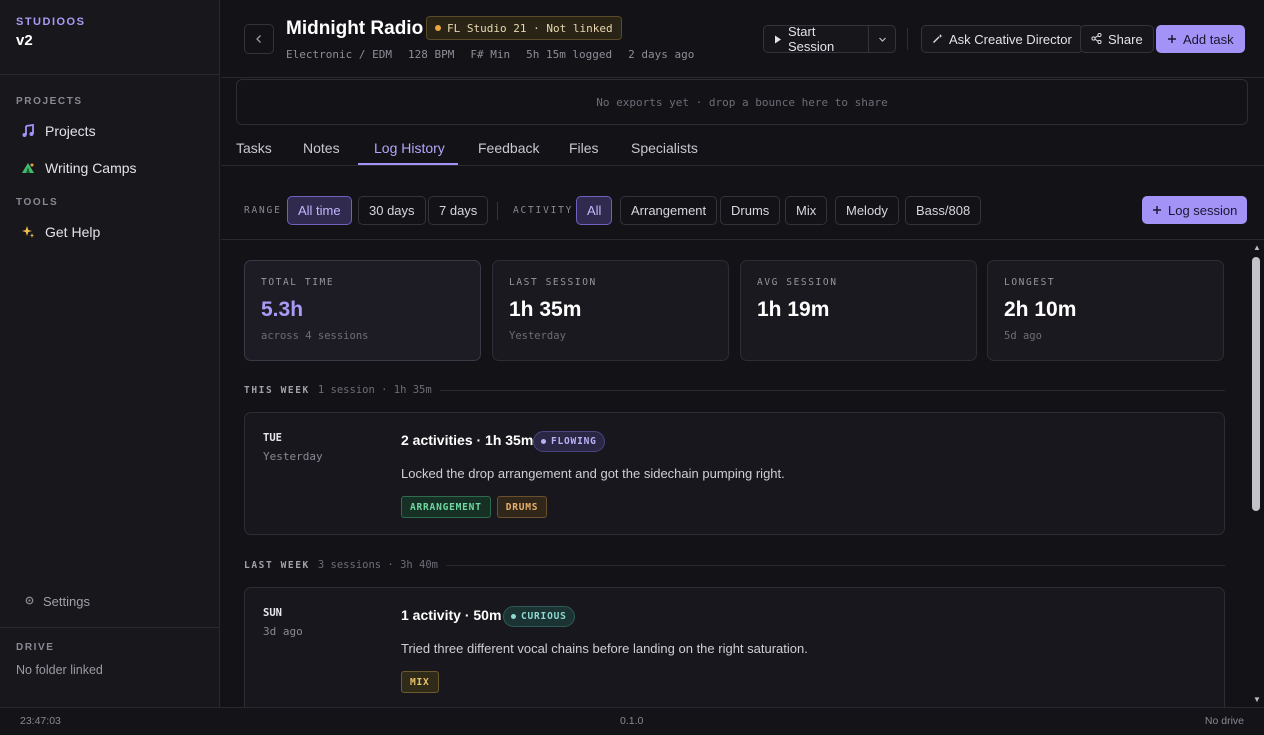 The image size is (1264, 735). What do you see at coordinates (661, 54) in the screenshot?
I see `meta-updated: 2 days ago` at bounding box center [661, 54].